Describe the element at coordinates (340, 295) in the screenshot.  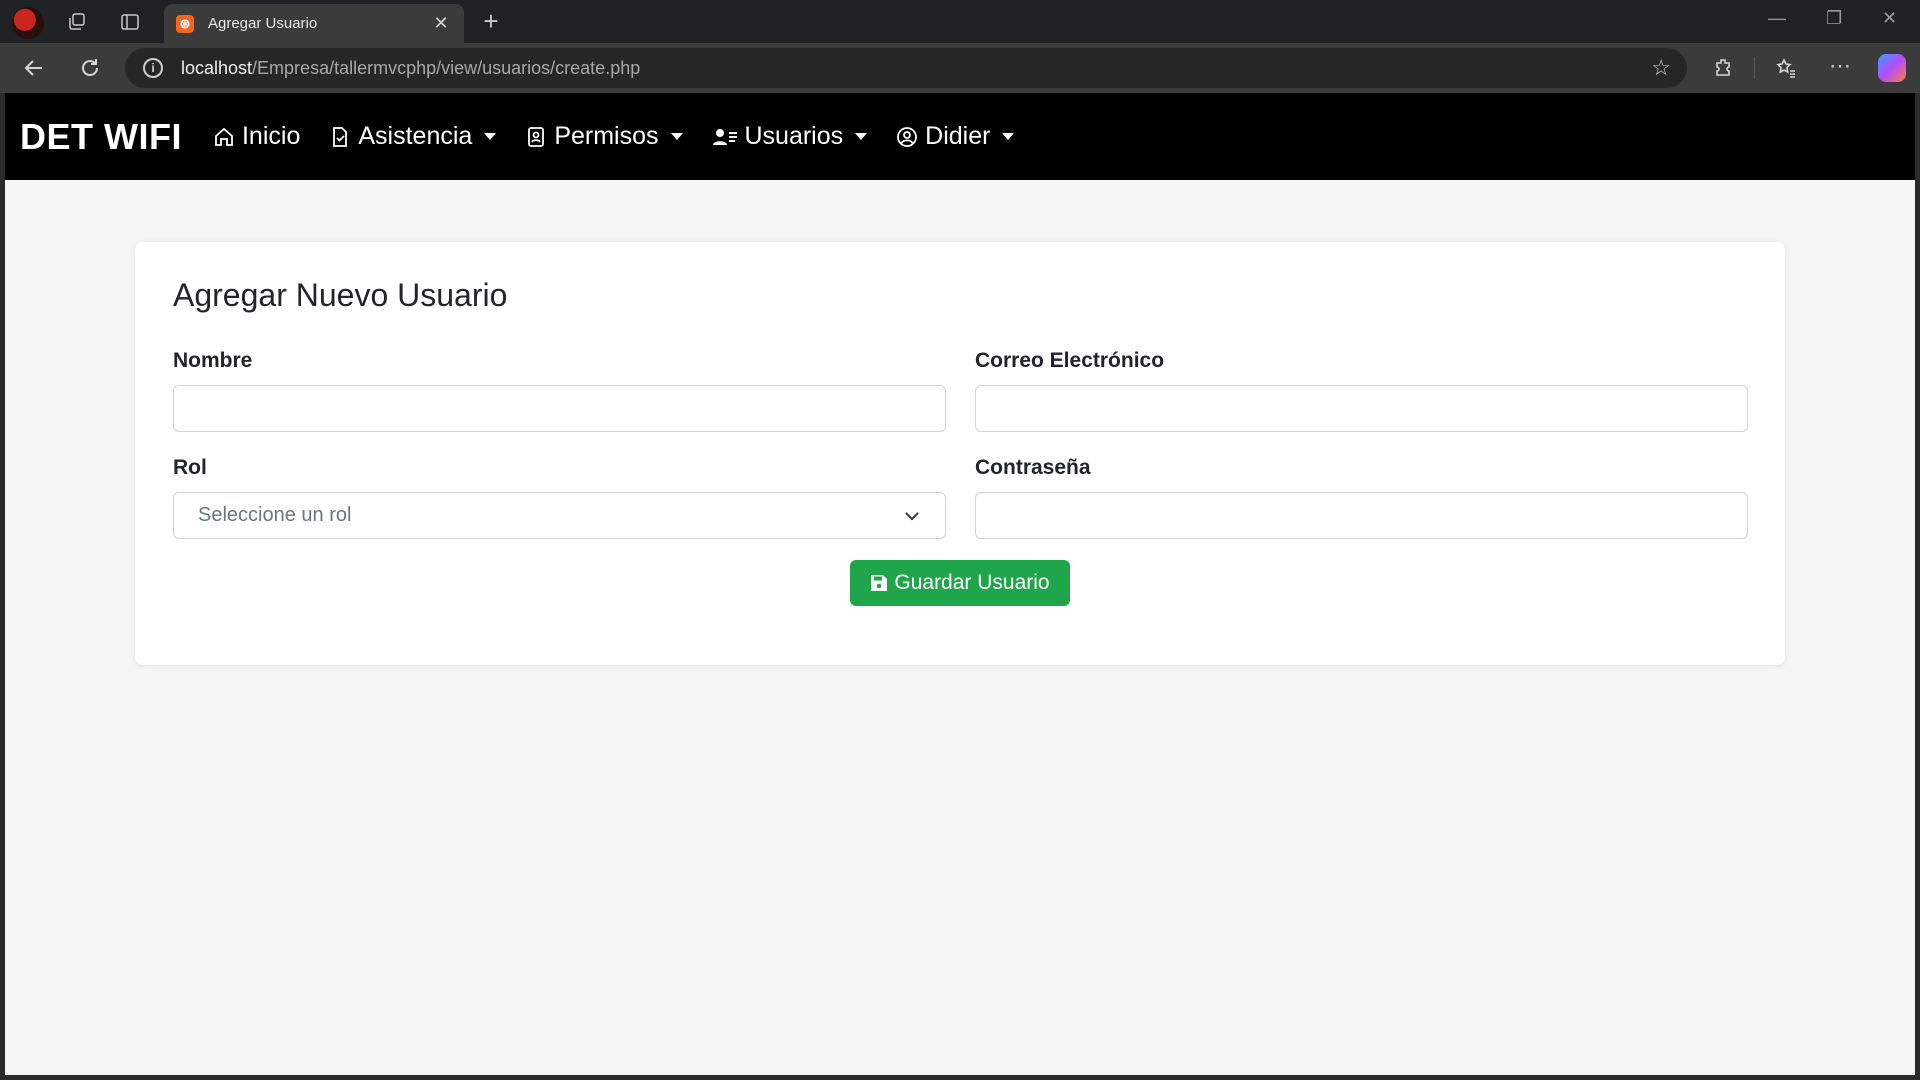
I see `page-title: Agregar Nuevo Usuario` at that location.